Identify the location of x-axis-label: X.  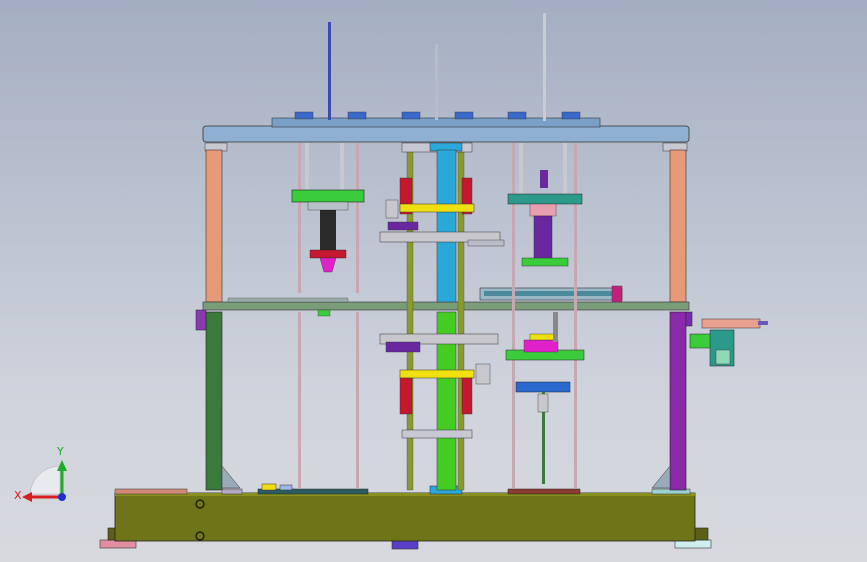
(18, 495).